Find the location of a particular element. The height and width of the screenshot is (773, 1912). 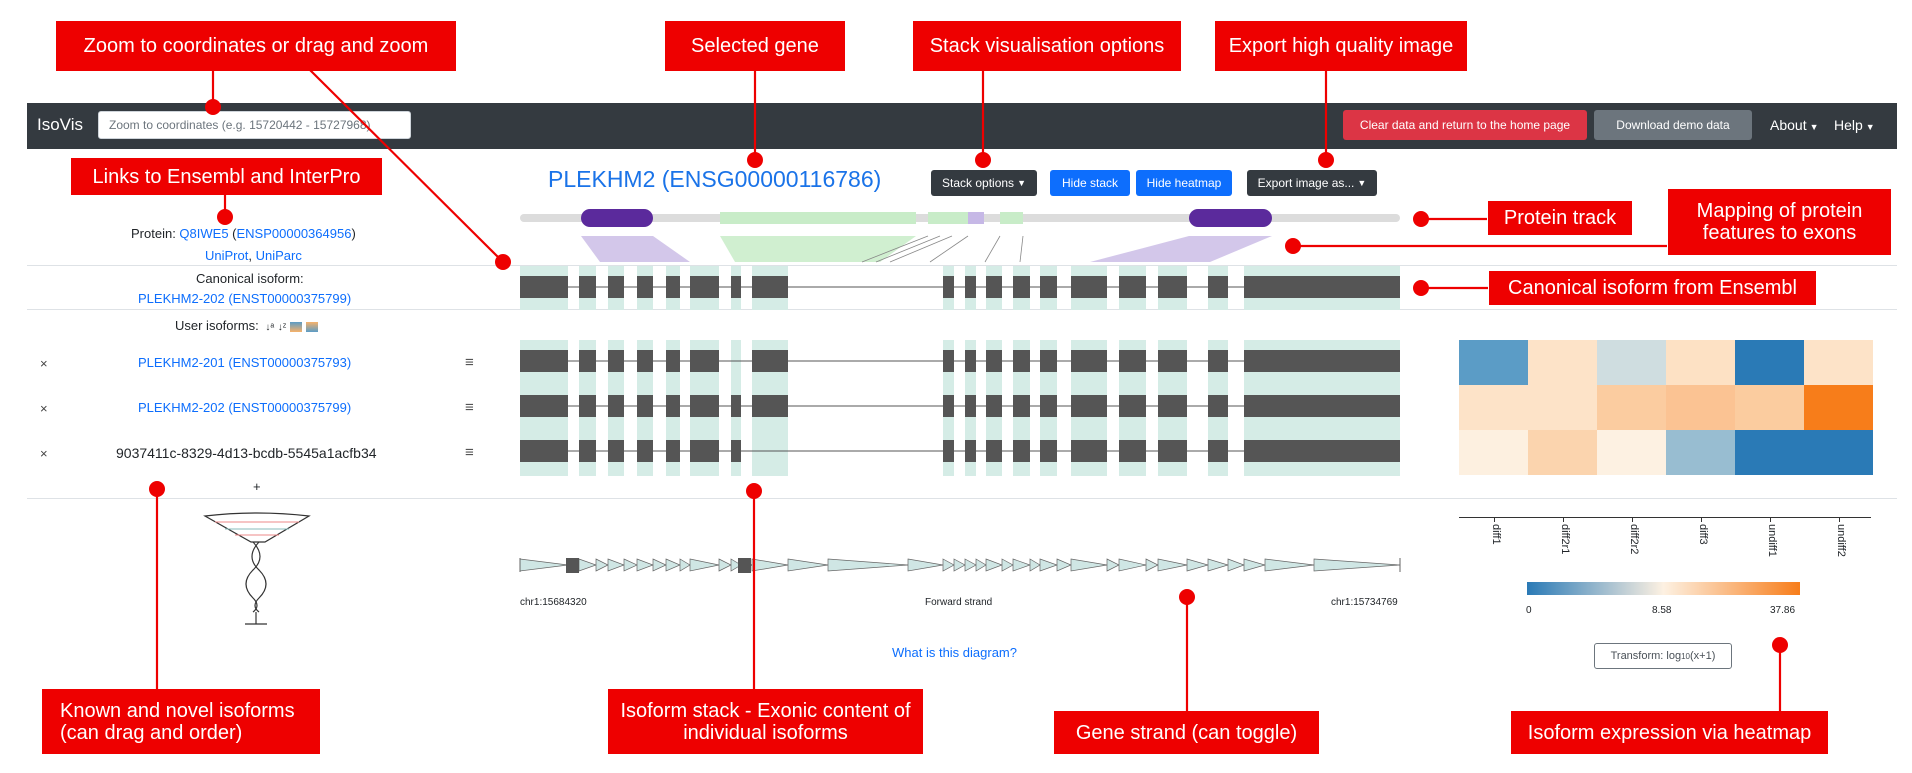

diagram-help-link: What is this diagram? is located at coordinates (954, 652).